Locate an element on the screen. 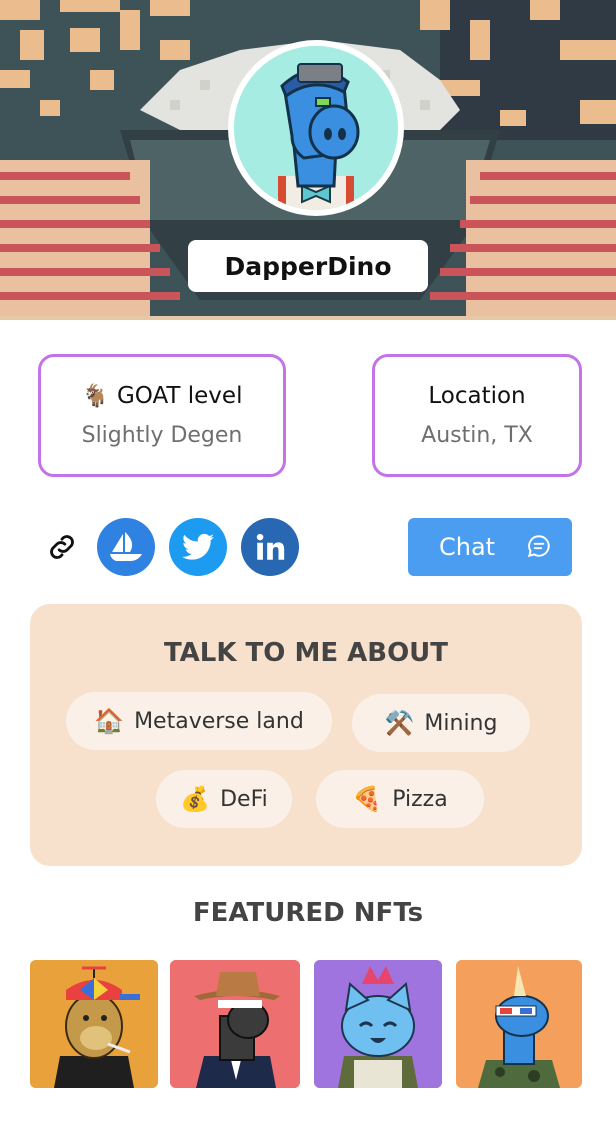 The width and height of the screenshot is (616, 1136). blue-dino-nft-art is located at coordinates (519, 1024).